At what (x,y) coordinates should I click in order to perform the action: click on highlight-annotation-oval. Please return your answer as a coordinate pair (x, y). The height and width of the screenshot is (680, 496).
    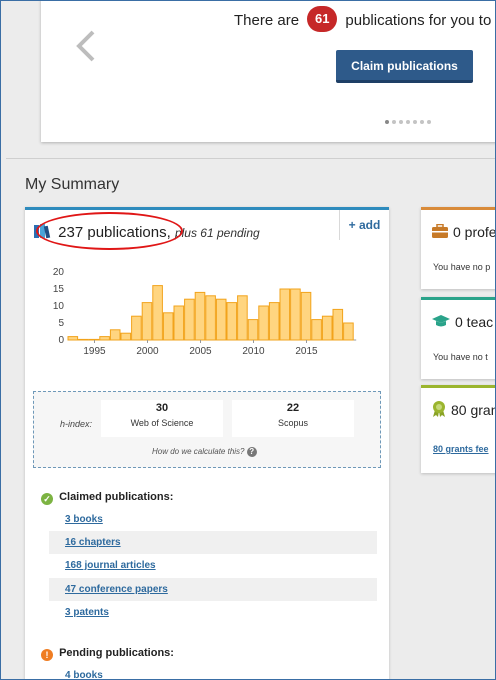
    Looking at the image, I should click on (109, 231).